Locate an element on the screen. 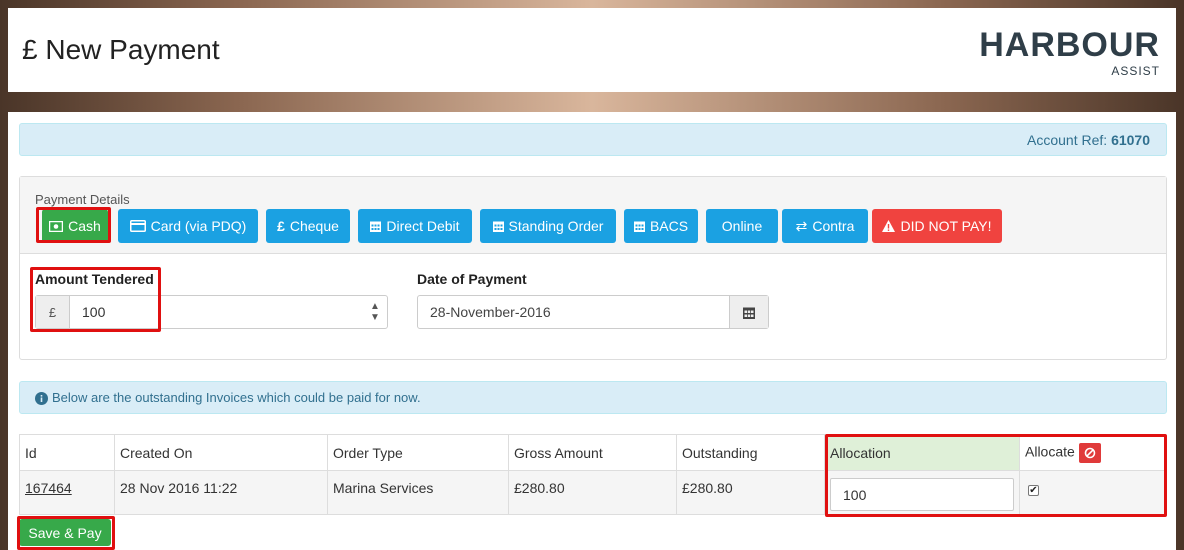 The width and height of the screenshot is (1184, 550). col-created-on: Created On is located at coordinates (221, 452).